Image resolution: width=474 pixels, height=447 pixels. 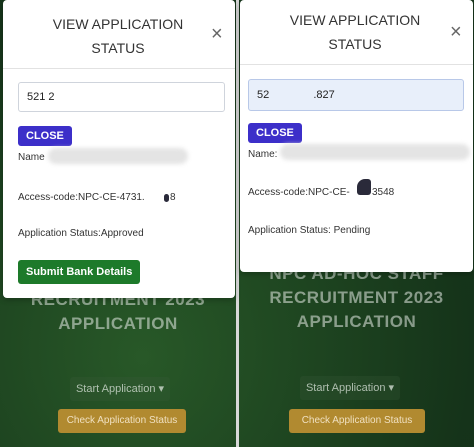 What do you see at coordinates (309, 230) in the screenshot?
I see `application-status-text: Application Status: Pending` at bounding box center [309, 230].